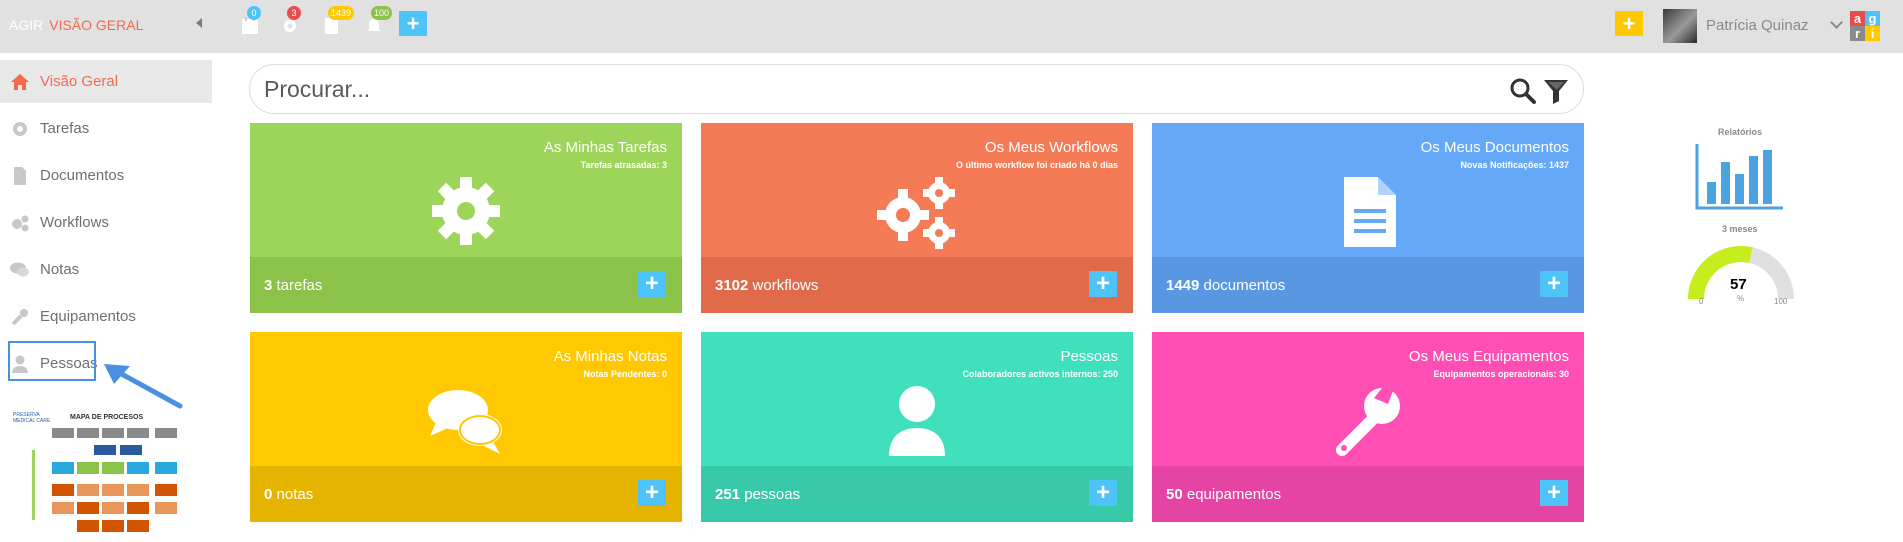  Describe the element at coordinates (864, 89) in the screenshot. I see `search-input` at that location.